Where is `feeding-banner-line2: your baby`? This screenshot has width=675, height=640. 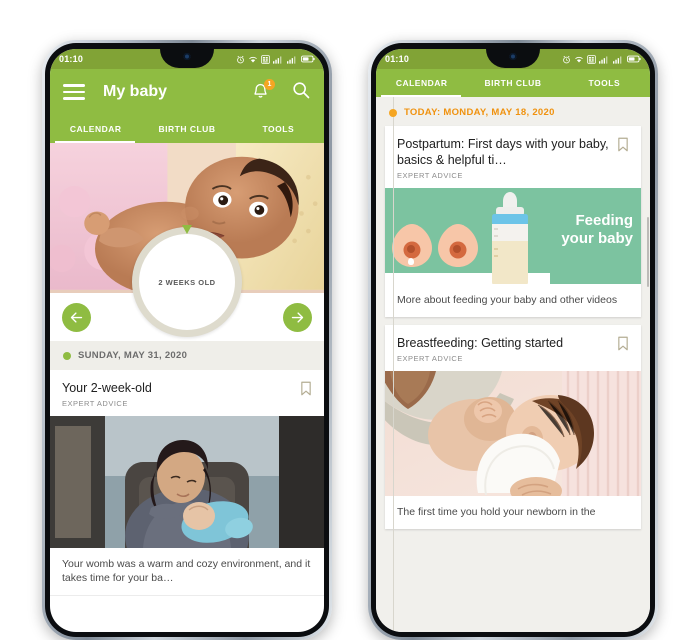
feeding-banner-line2: your baby is located at coordinates (597, 238).